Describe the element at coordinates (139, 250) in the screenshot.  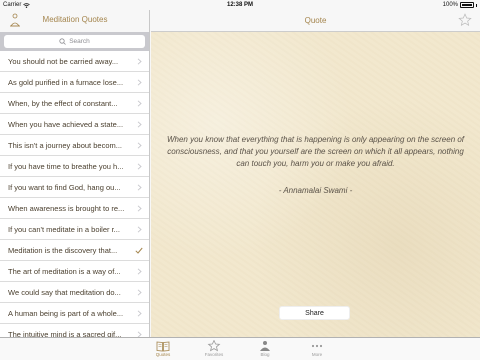
I see `checkmark-icon` at that location.